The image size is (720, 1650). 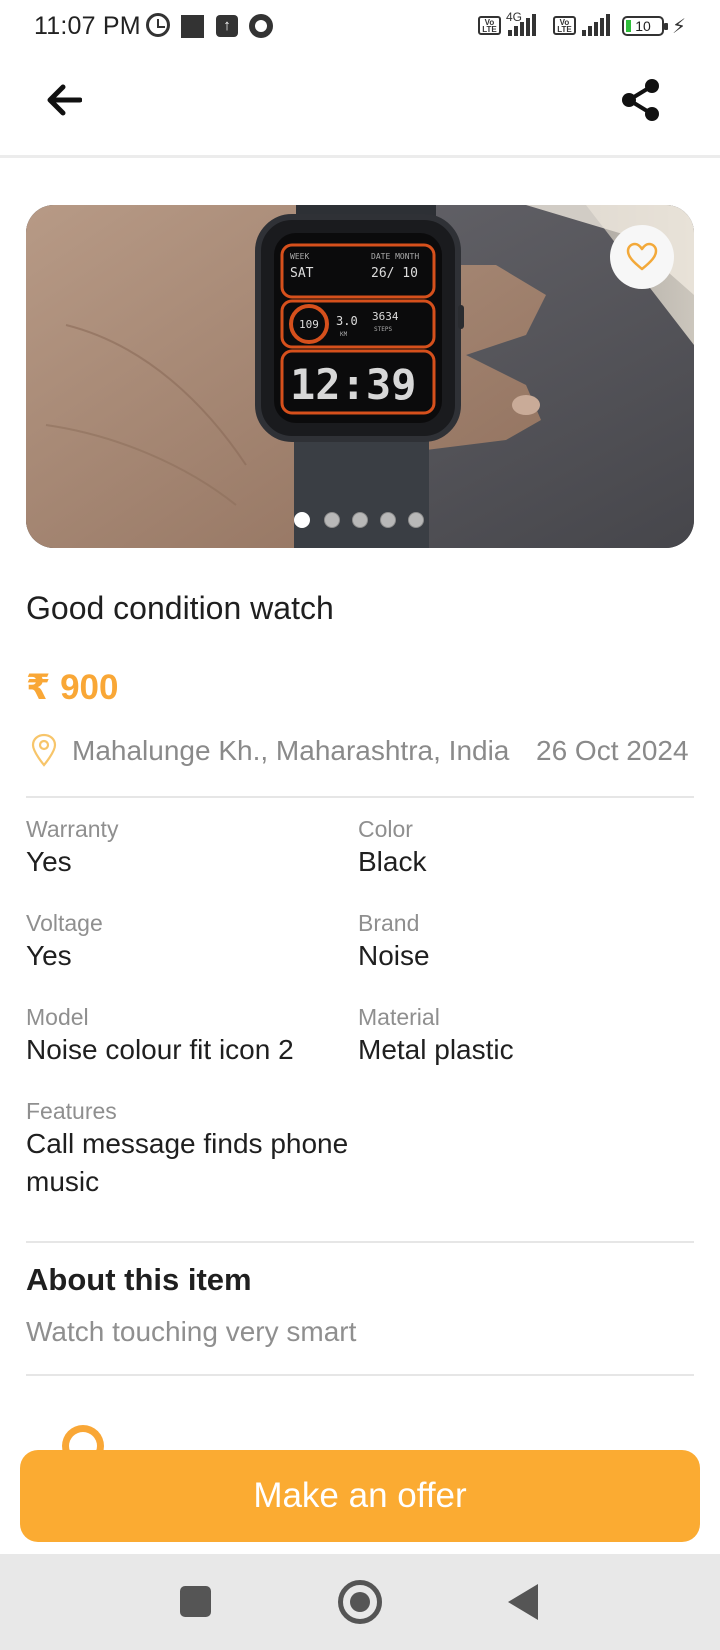 I want to click on about-text: Watch touching very smart, so click(x=191, y=1331).